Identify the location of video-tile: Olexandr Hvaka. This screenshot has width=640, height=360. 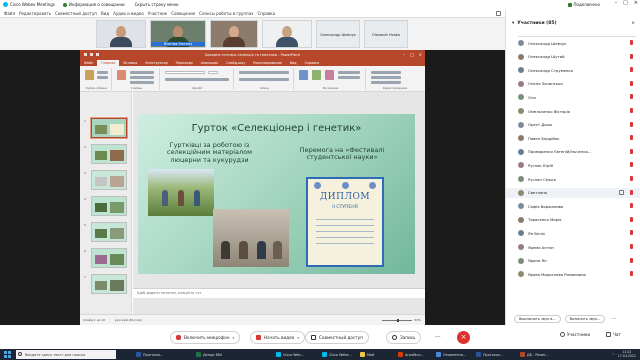
(386, 34).